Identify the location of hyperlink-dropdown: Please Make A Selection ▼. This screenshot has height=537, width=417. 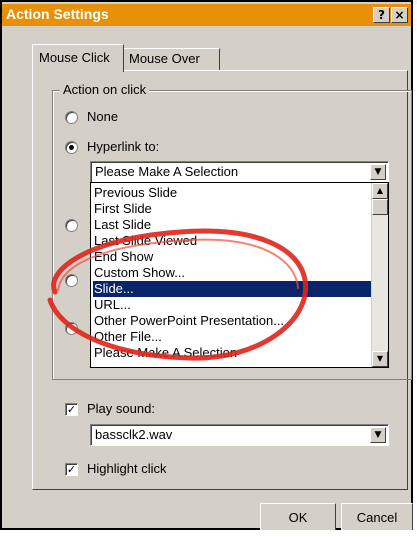
(239, 172).